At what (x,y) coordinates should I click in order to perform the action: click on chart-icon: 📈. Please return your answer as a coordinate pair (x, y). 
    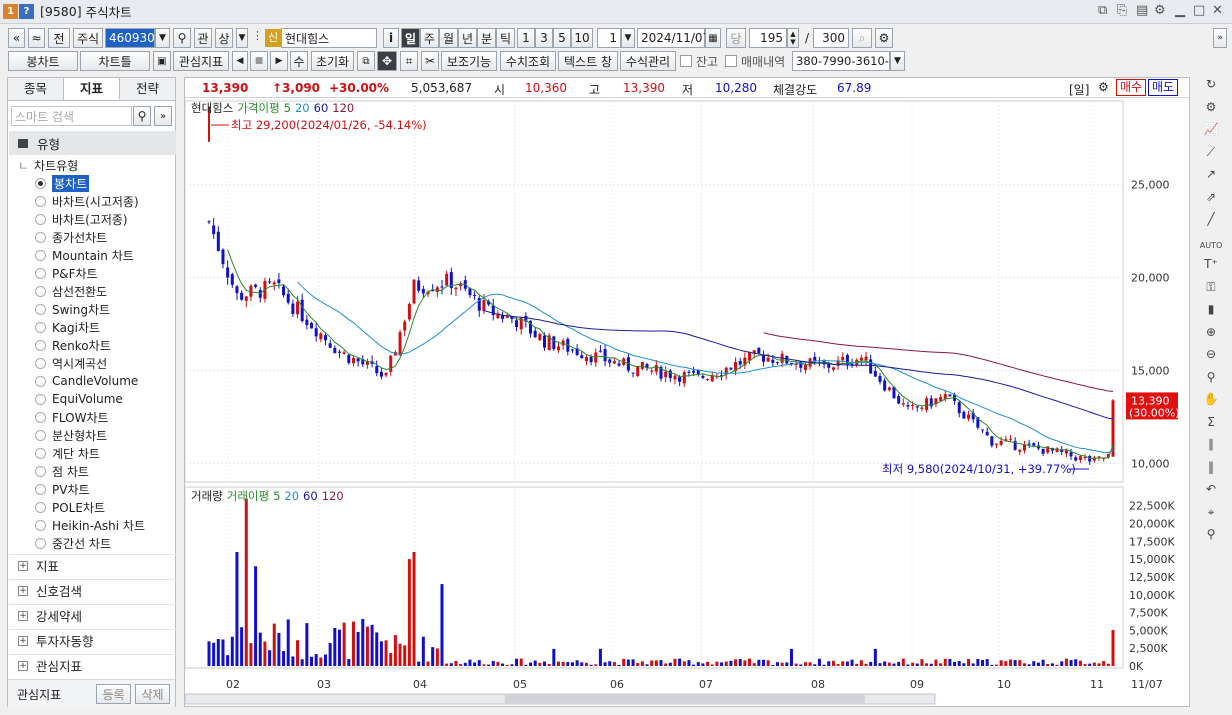
    Looking at the image, I should click on (1211, 133).